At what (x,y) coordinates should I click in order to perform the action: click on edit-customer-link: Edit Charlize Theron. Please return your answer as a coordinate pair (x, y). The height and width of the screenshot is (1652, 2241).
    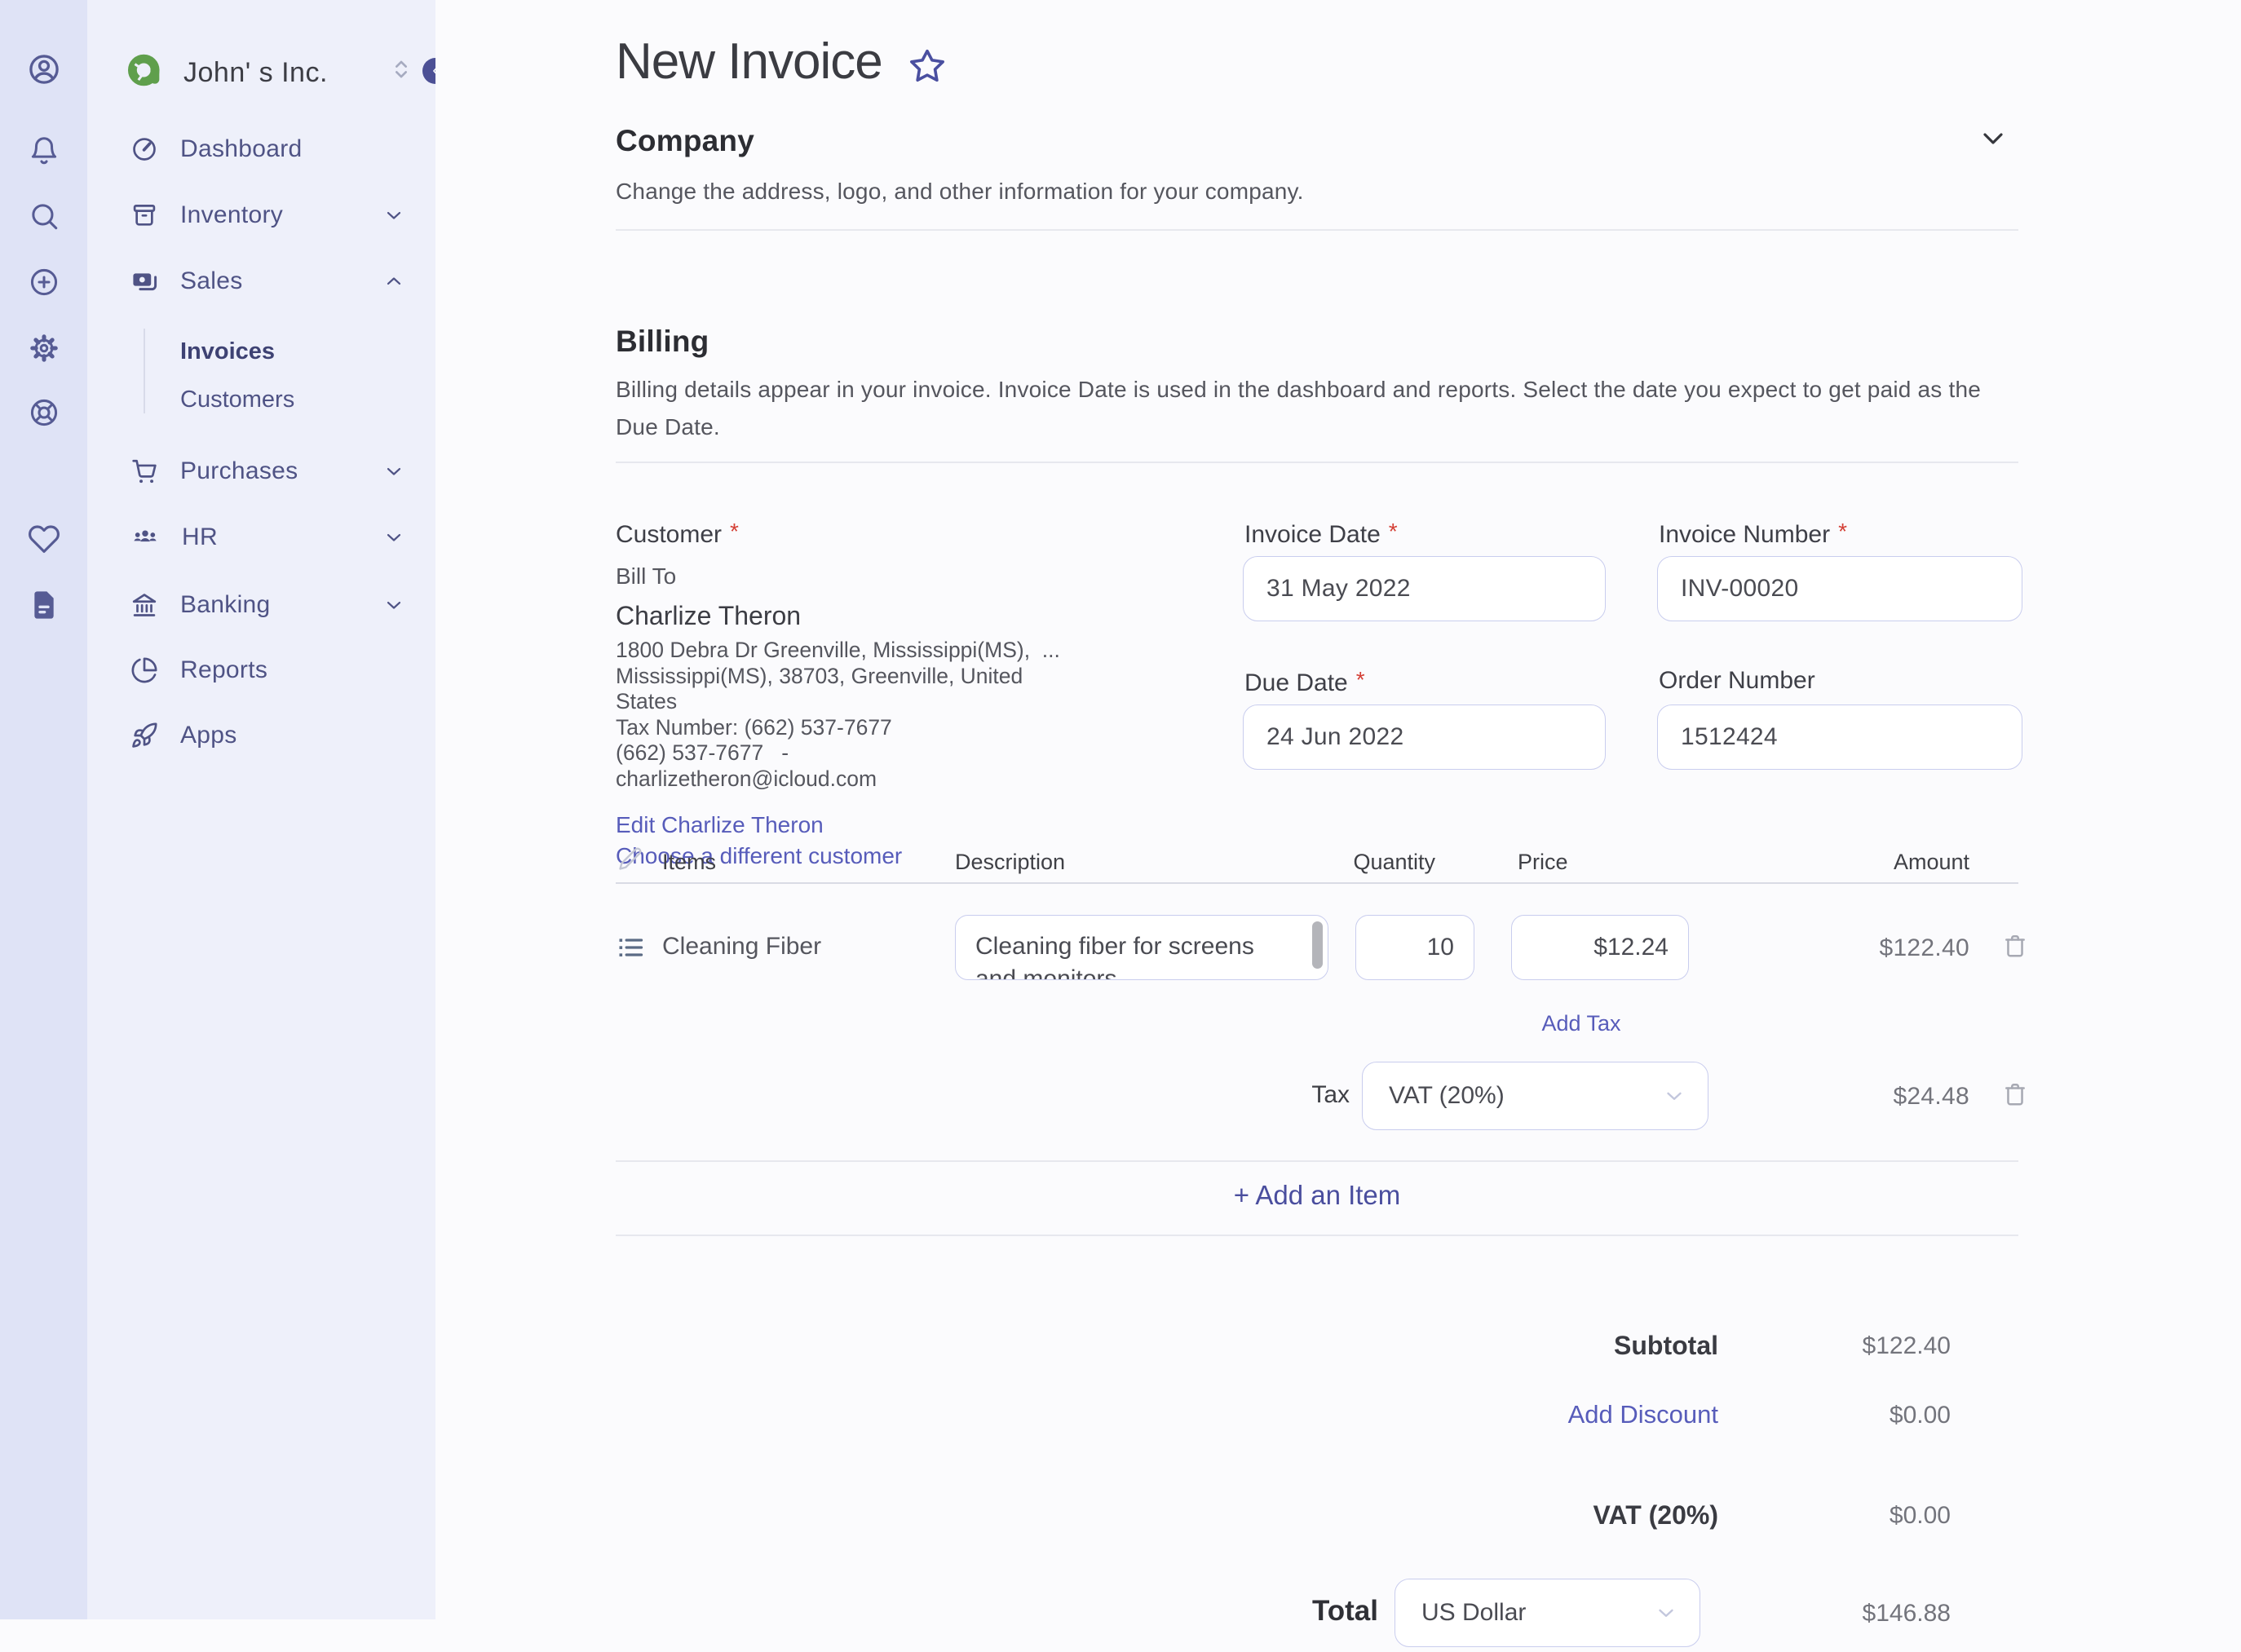
    Looking at the image, I should click on (868, 826).